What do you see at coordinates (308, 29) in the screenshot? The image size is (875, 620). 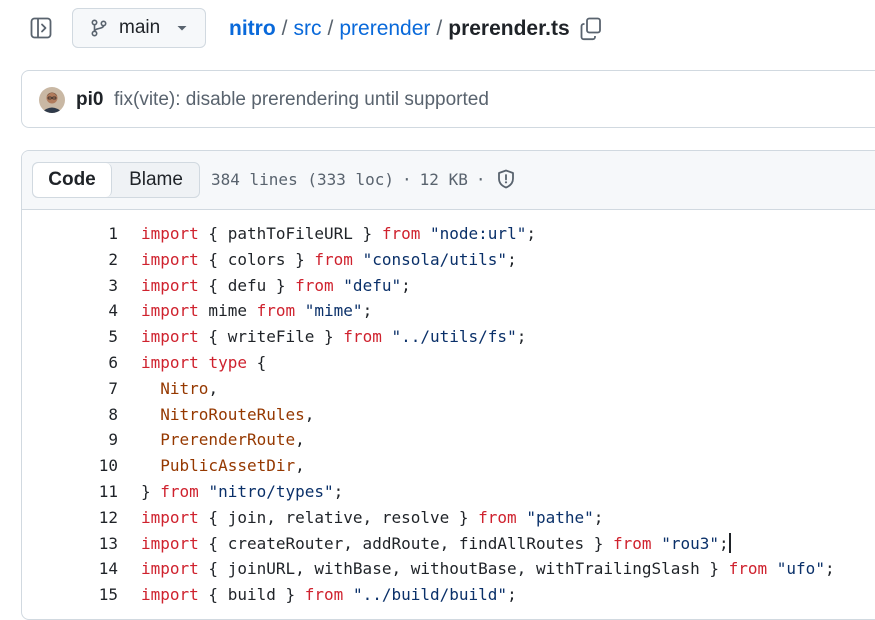 I see `breadcrumb-src-link: src` at bounding box center [308, 29].